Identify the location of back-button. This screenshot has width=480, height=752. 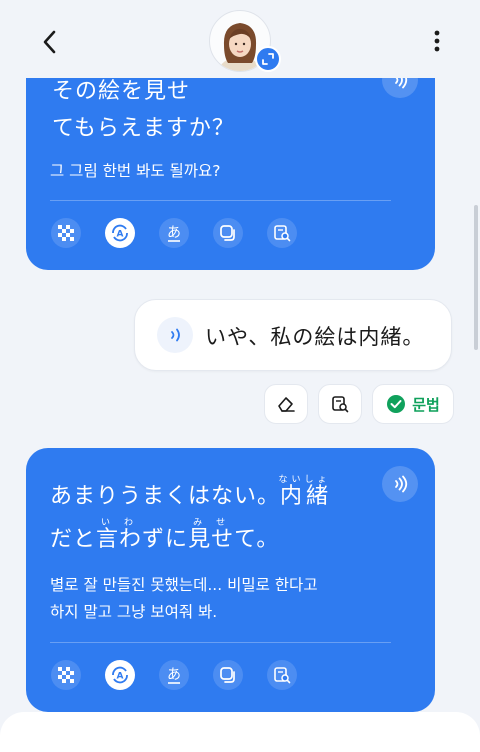
(50, 42).